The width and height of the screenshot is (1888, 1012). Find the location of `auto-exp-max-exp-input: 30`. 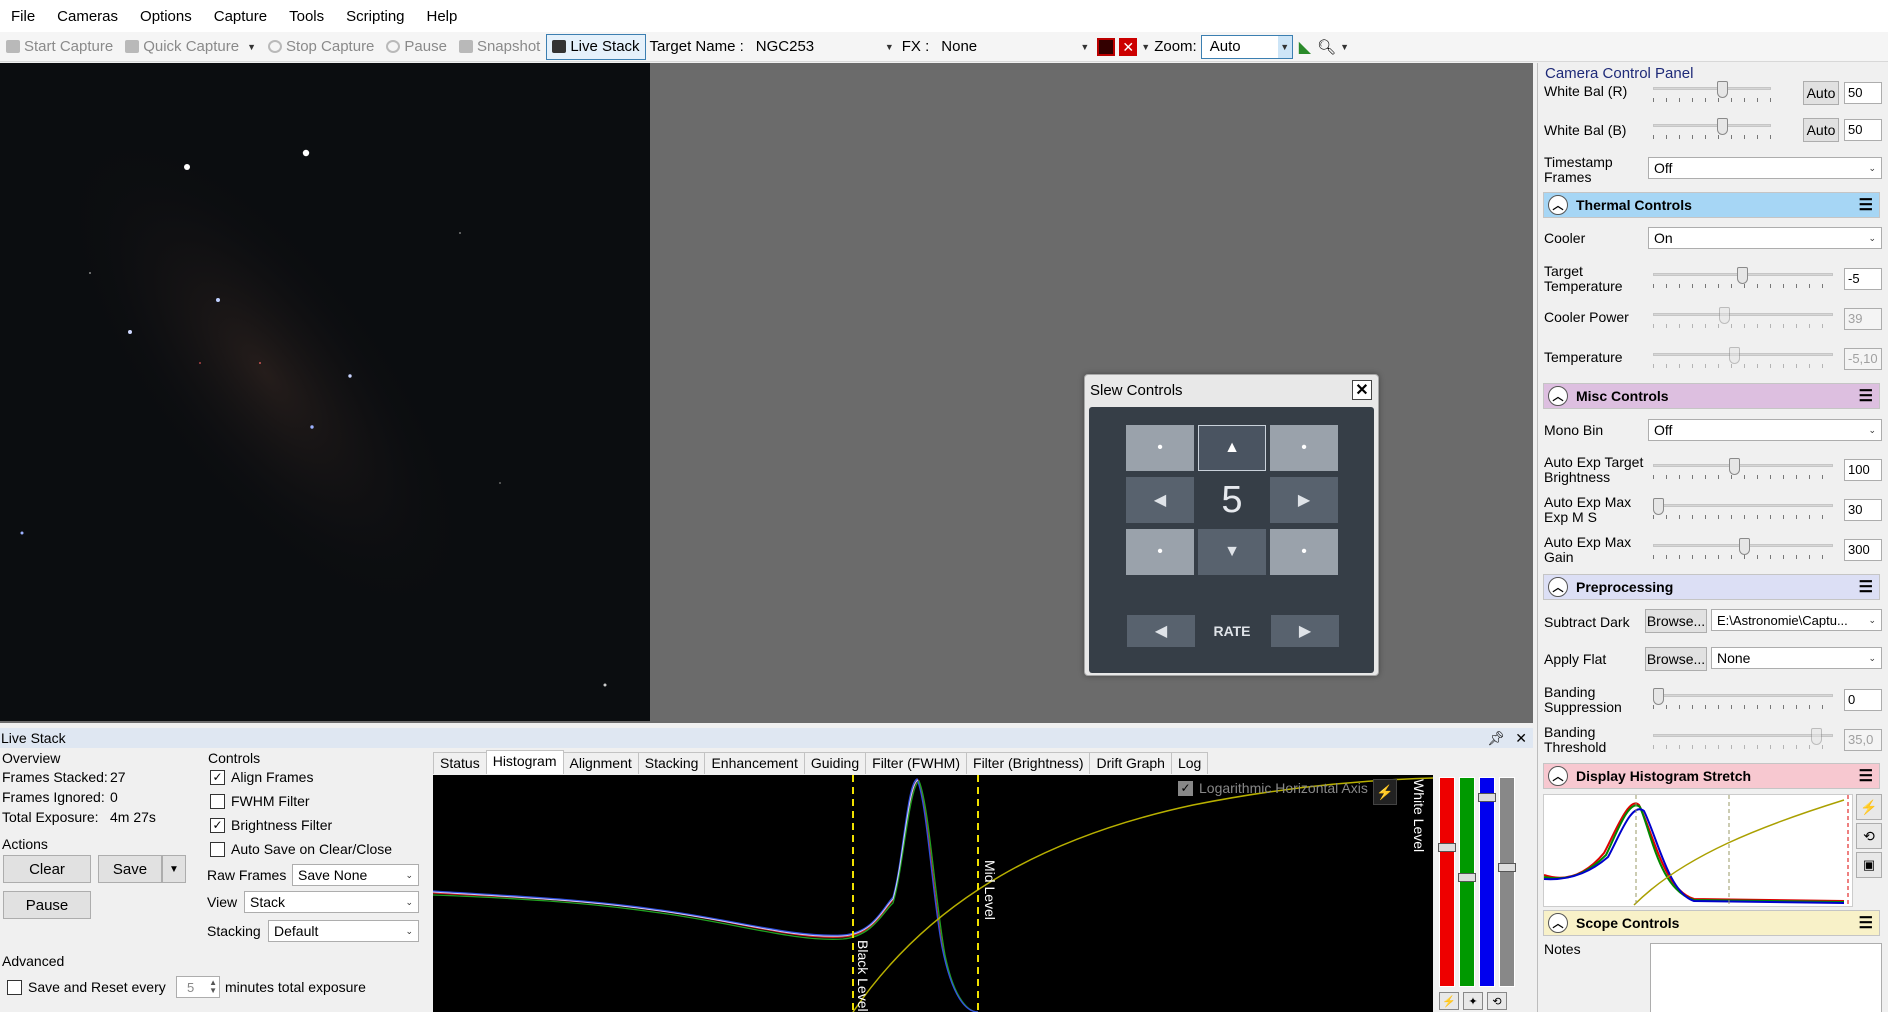

auto-exp-max-exp-input: 30 is located at coordinates (1863, 510).